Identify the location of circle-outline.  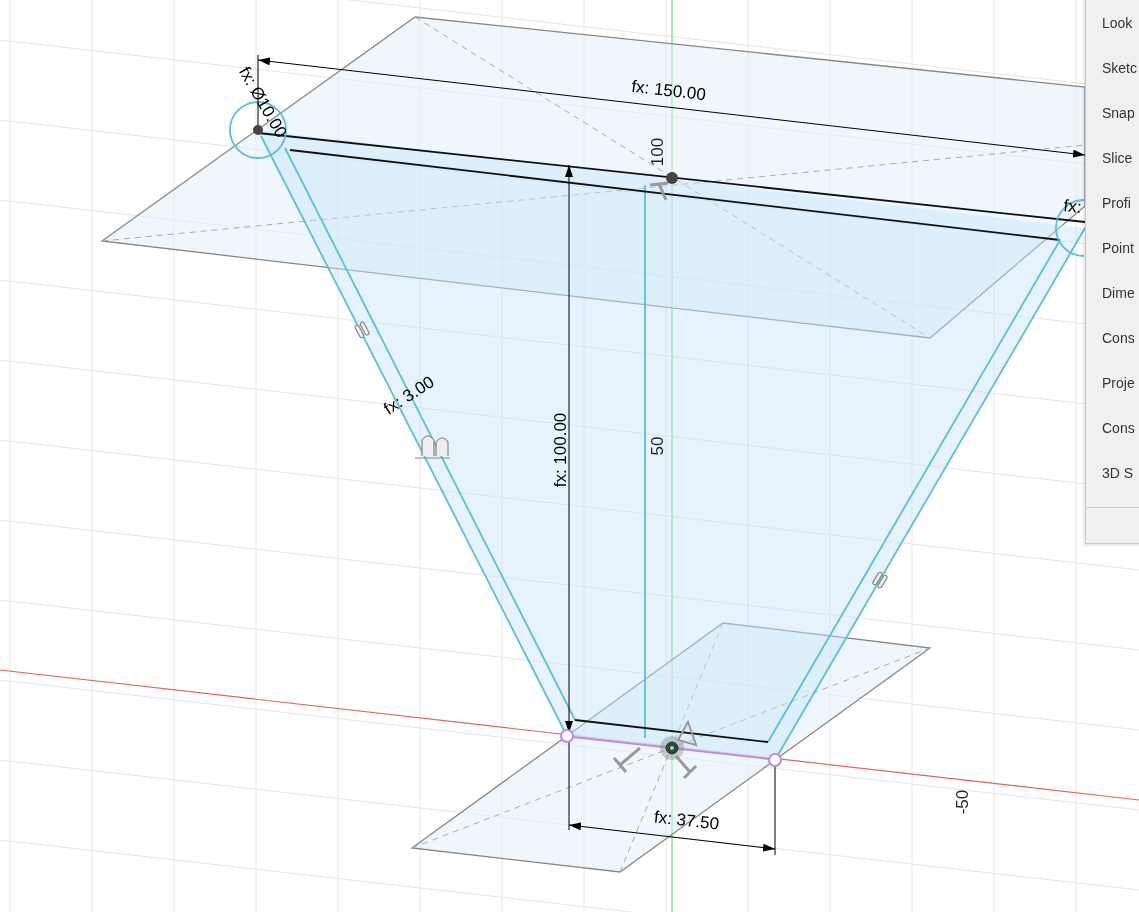
(1070, 228).